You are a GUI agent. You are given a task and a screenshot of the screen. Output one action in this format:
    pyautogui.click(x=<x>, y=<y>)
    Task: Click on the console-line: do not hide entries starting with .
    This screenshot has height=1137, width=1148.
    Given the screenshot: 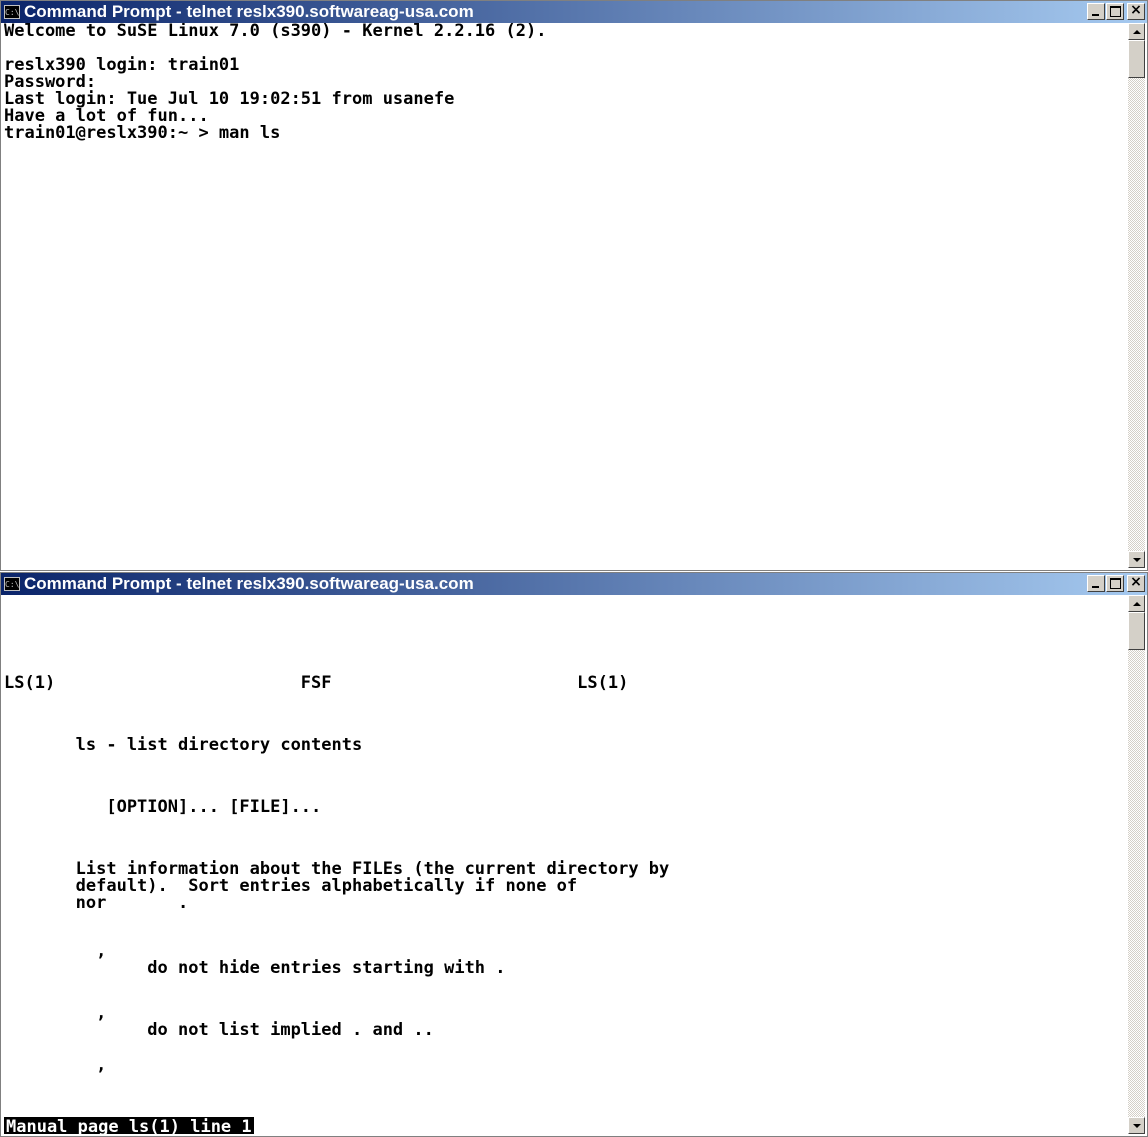 What is the action you would take?
    pyautogui.click(x=255, y=968)
    